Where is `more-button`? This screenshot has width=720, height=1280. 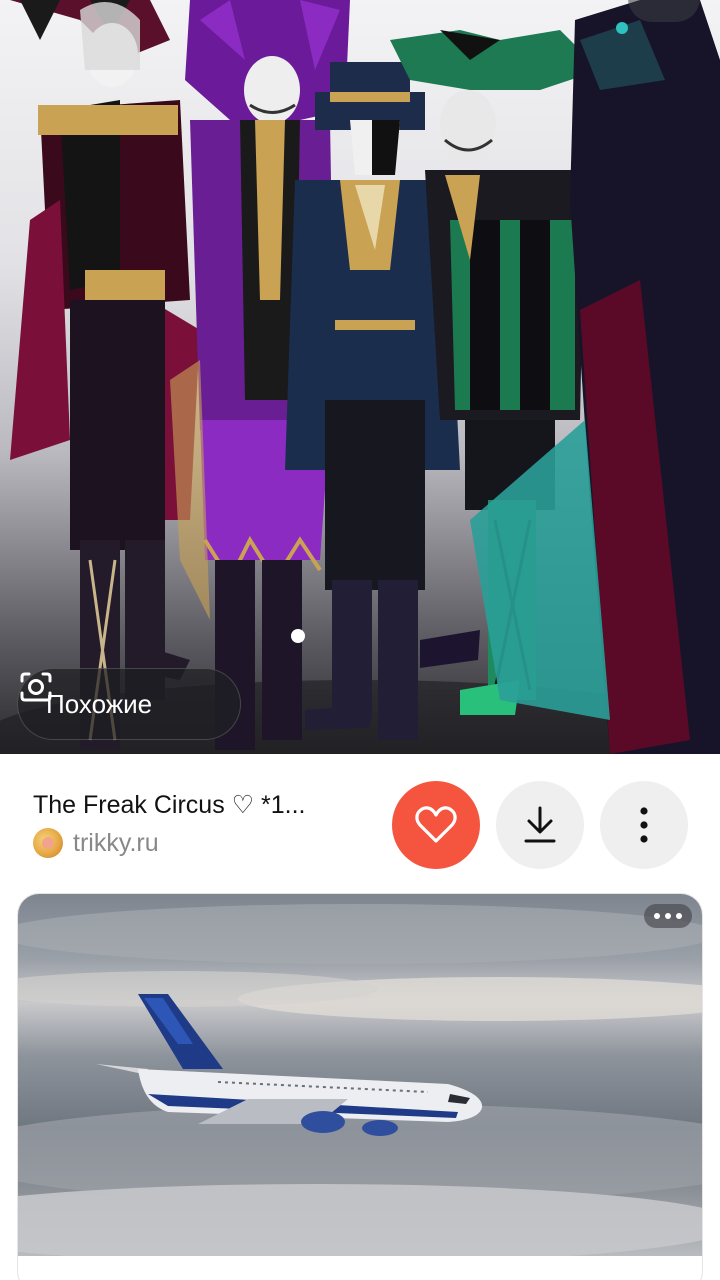
more-button is located at coordinates (644, 825).